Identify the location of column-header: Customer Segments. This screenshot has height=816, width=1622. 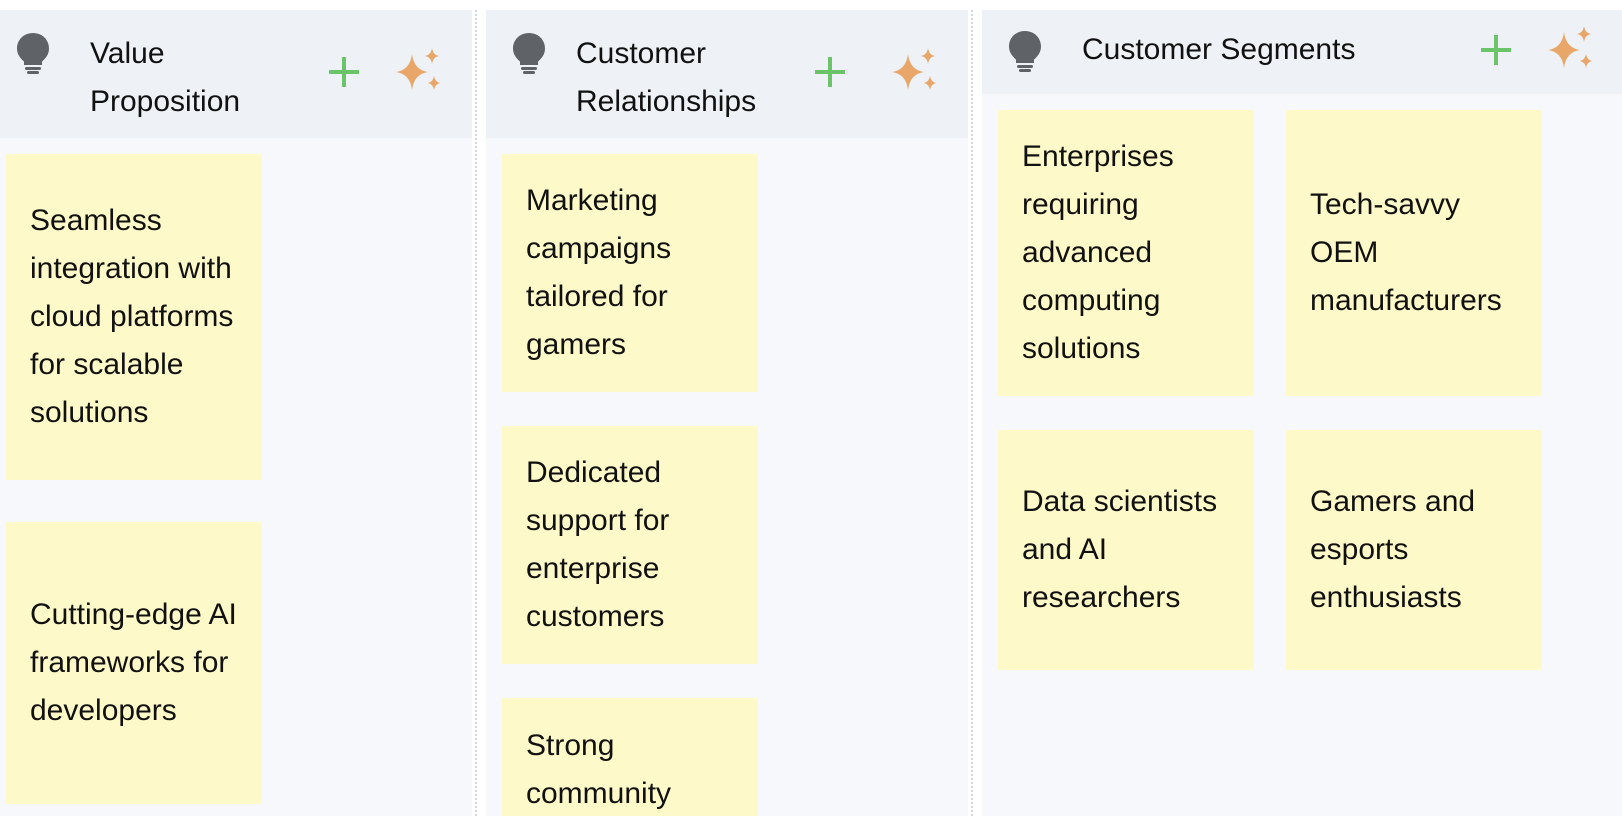
(1302, 52).